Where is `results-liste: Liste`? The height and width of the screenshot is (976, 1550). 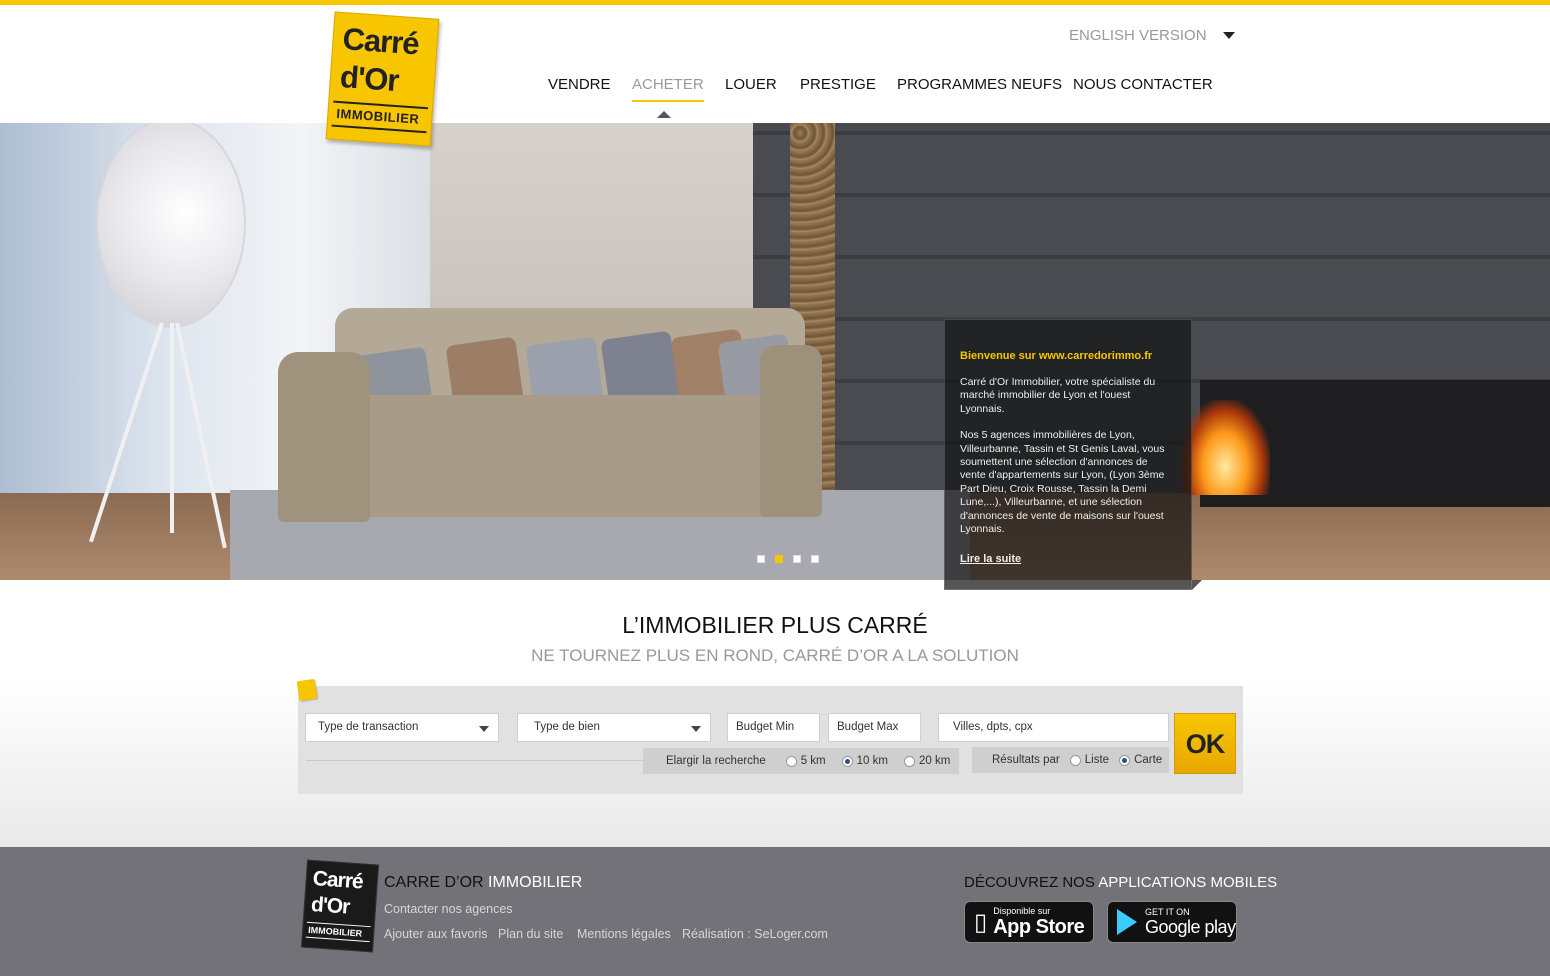 results-liste: Liste is located at coordinates (1089, 760).